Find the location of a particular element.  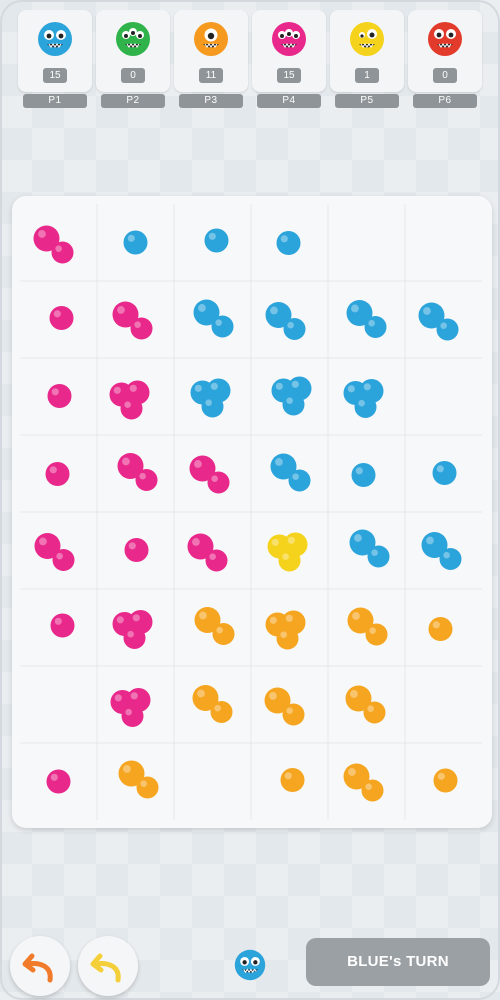

player-name: P6 is located at coordinates (445, 101).